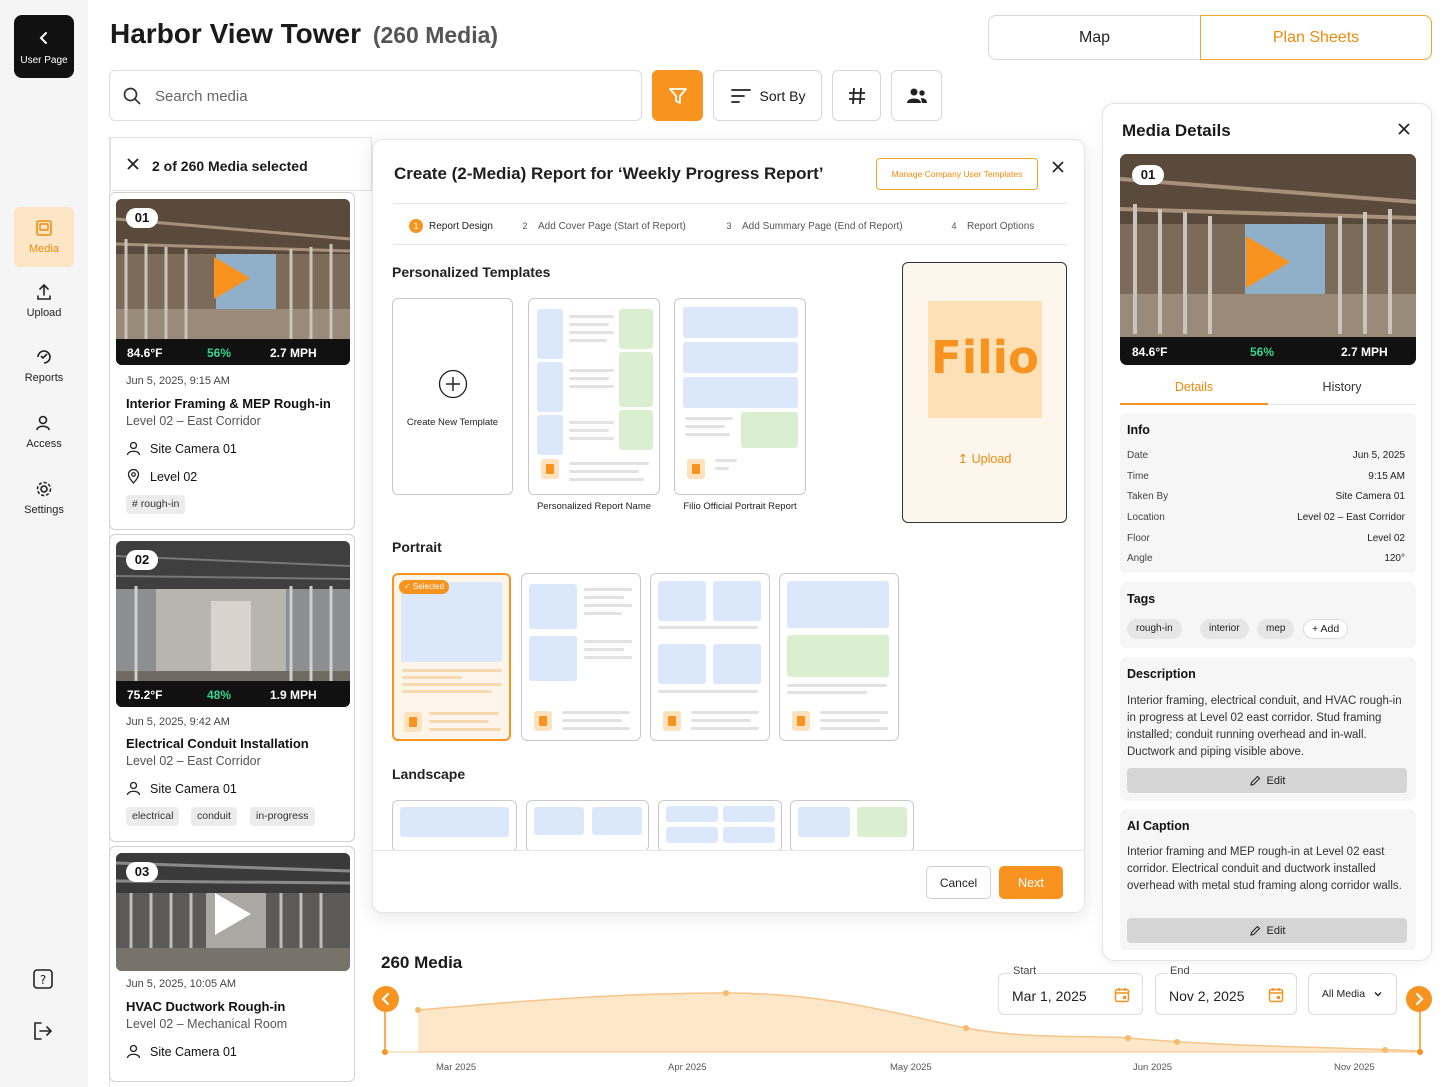 The width and height of the screenshot is (1447, 1087). Describe the element at coordinates (1138, 430) in the screenshot. I see `info-heading: Info` at that location.